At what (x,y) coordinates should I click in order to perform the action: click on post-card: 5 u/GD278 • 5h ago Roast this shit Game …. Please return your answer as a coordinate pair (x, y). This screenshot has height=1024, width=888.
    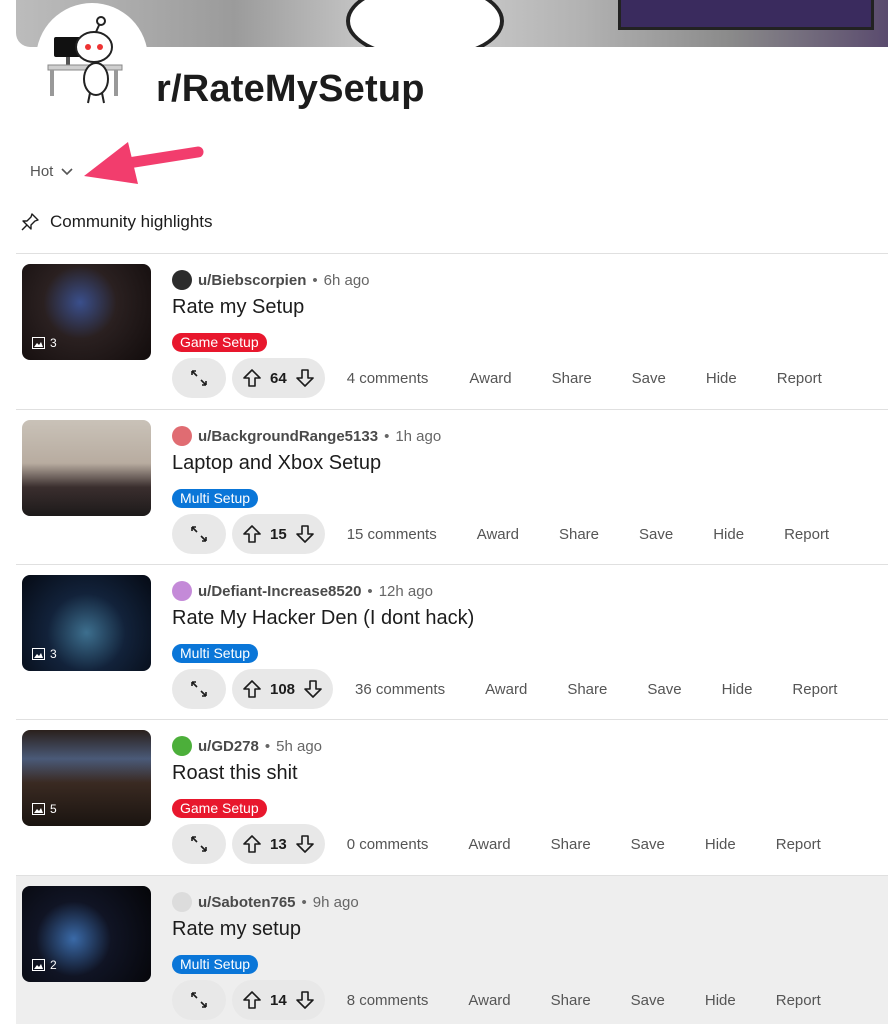
    Looking at the image, I should click on (452, 797).